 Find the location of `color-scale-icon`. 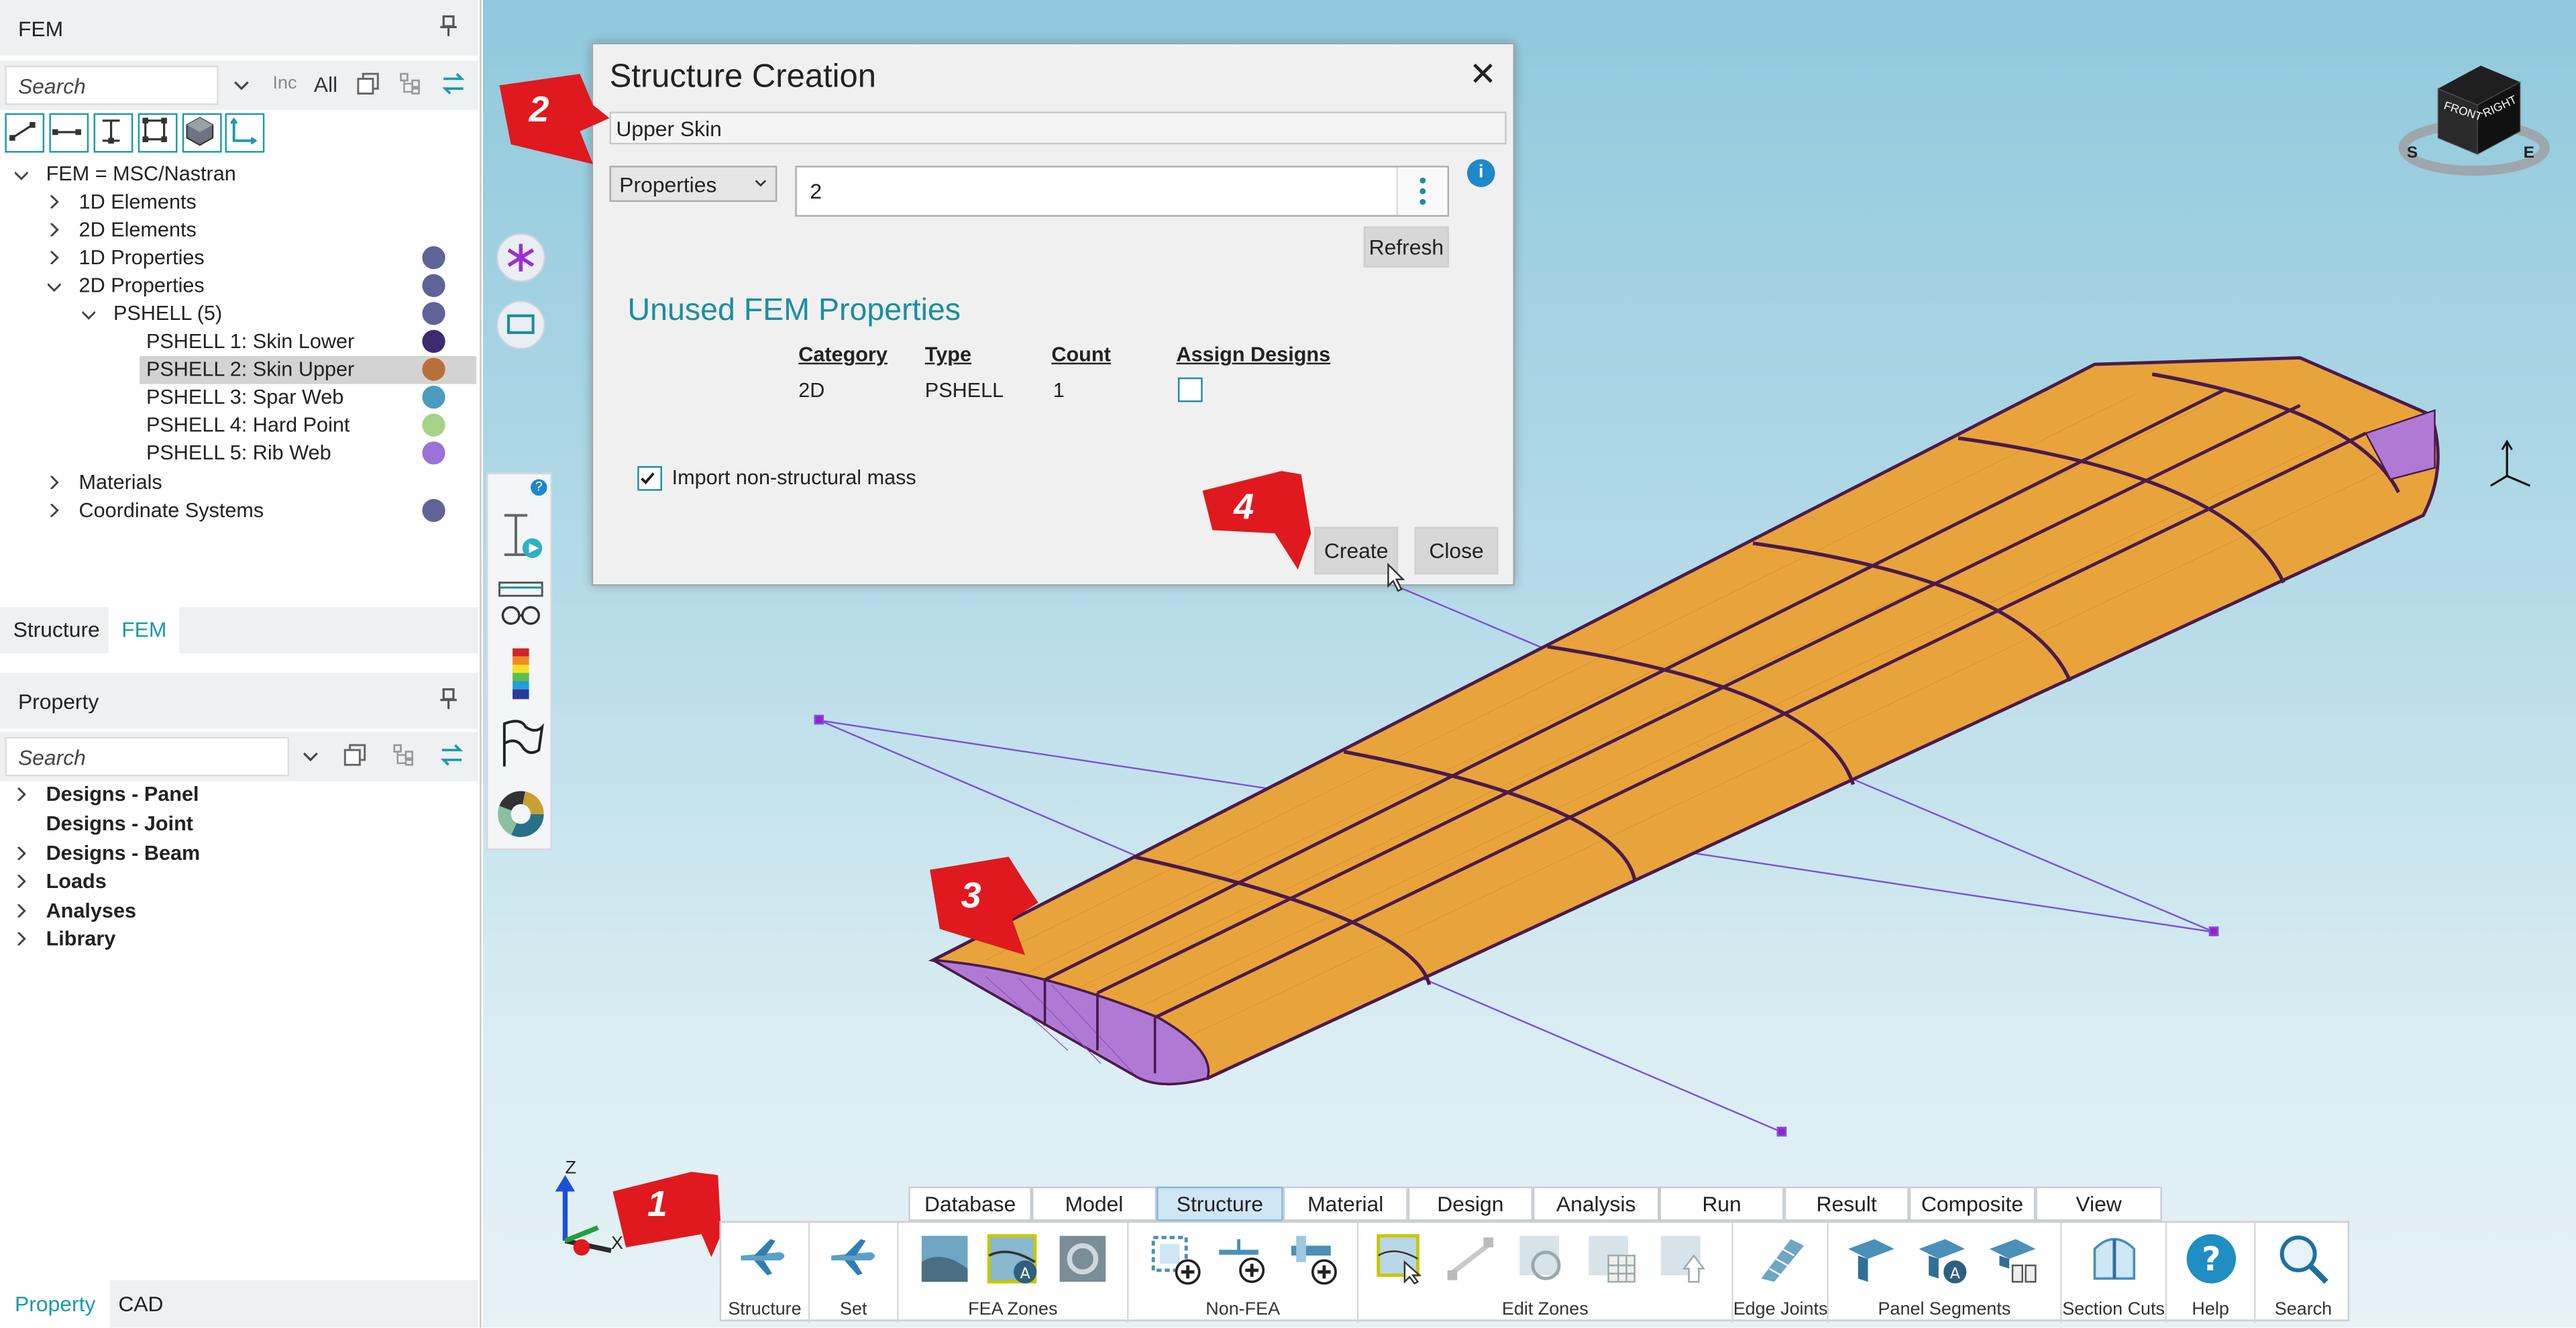

color-scale-icon is located at coordinates (520, 675).